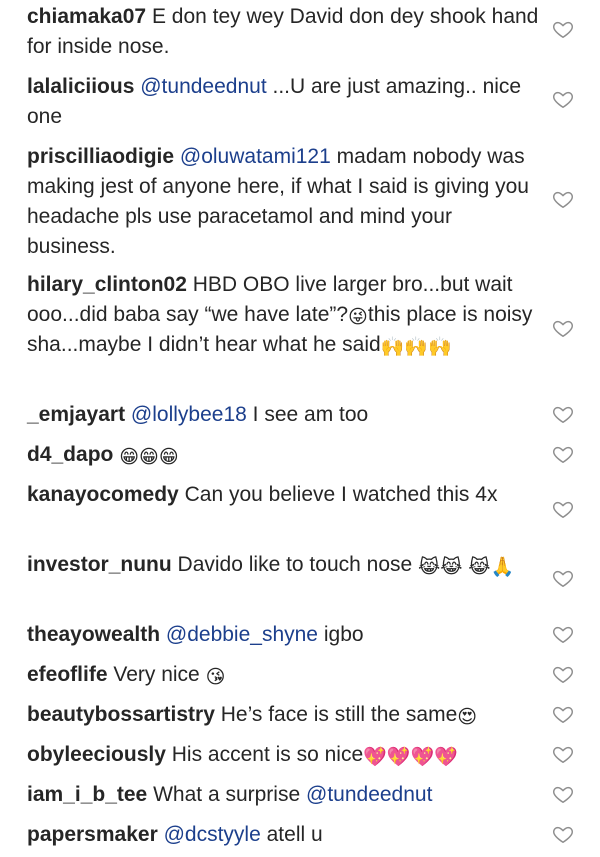  I want to click on comment-item: efeoflife Very nice 😘, so click(283, 675).